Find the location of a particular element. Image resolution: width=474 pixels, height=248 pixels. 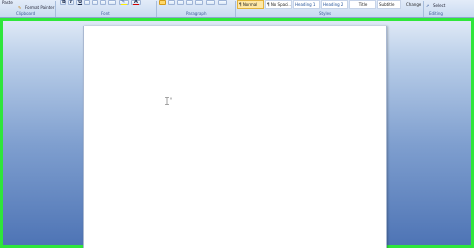

font-color-button: A is located at coordinates (136, 2).